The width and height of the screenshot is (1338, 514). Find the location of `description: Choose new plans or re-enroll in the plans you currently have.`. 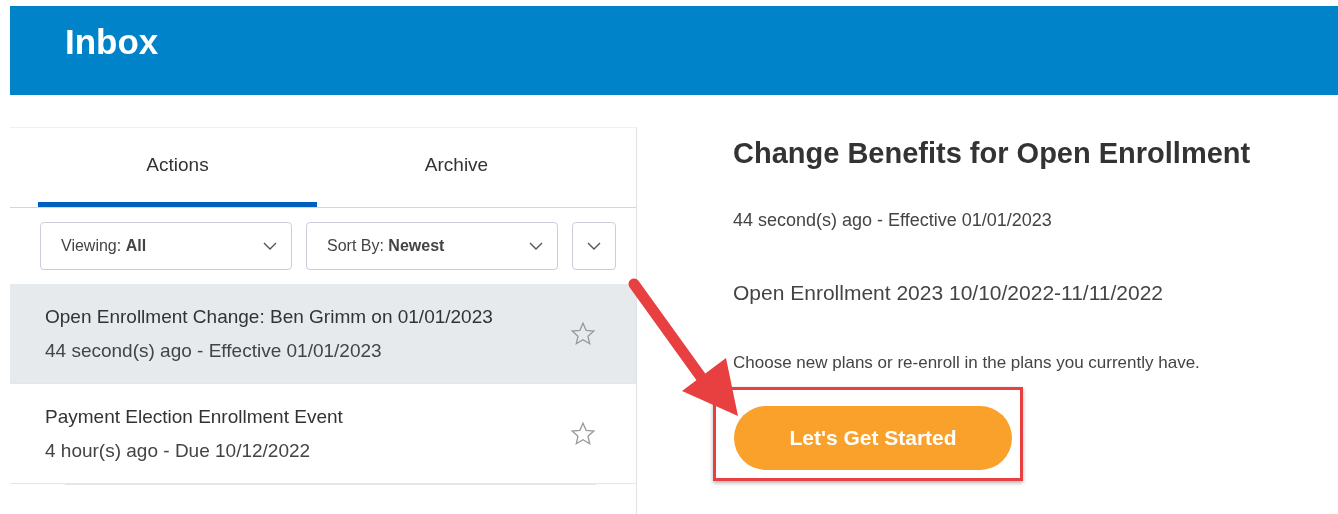

description: Choose new plans or re-enroll in the plans you currently have. is located at coordinates (967, 363).